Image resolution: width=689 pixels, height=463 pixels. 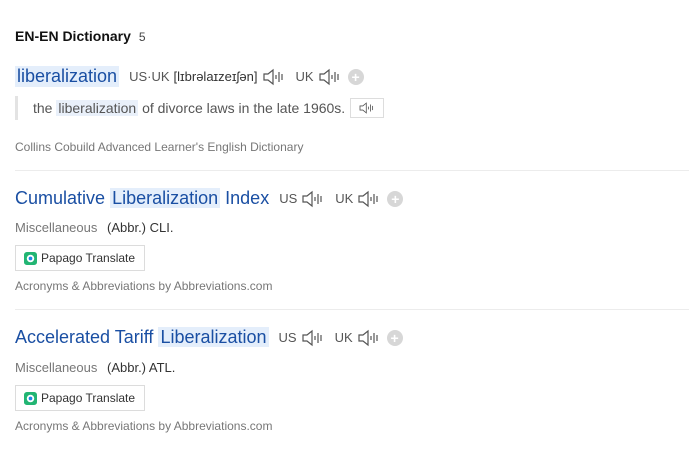 I want to click on definition: Miscellaneous (Abbr.) CLI., so click(x=94, y=227).